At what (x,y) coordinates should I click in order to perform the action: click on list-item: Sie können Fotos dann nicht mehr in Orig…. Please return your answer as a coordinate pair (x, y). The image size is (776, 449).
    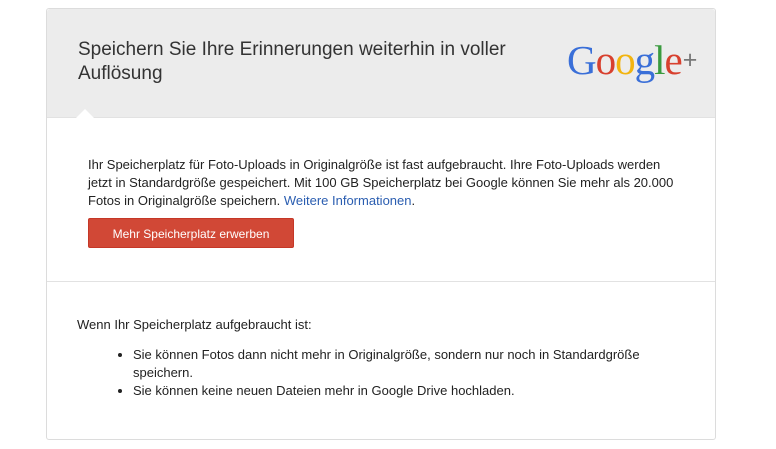
    Looking at the image, I should click on (388, 364).